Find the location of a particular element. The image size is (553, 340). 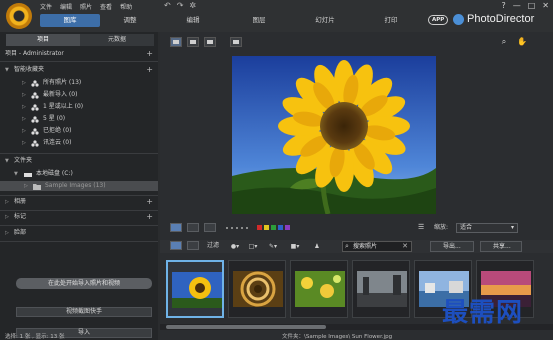

tree-item-local-disk: ▼ 本地磁盘 (C:) is located at coordinates (79, 174).